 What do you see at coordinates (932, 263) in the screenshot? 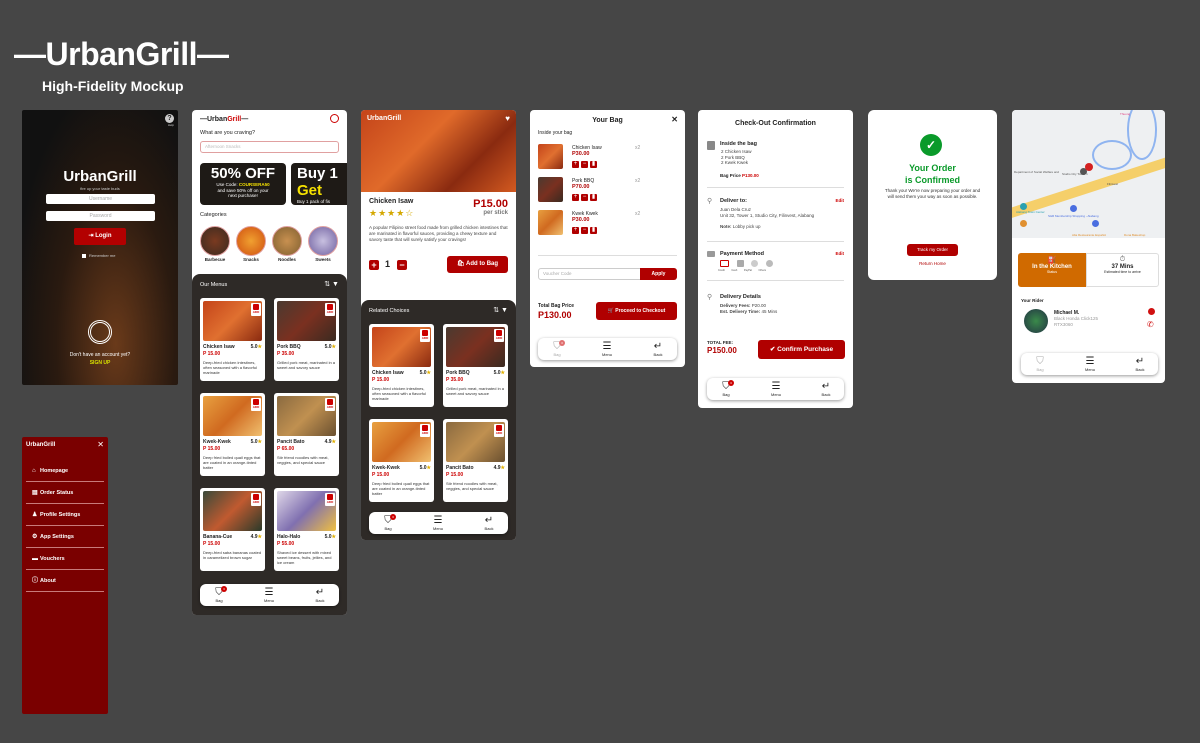
I see `return-home-link: Return Home` at bounding box center [932, 263].